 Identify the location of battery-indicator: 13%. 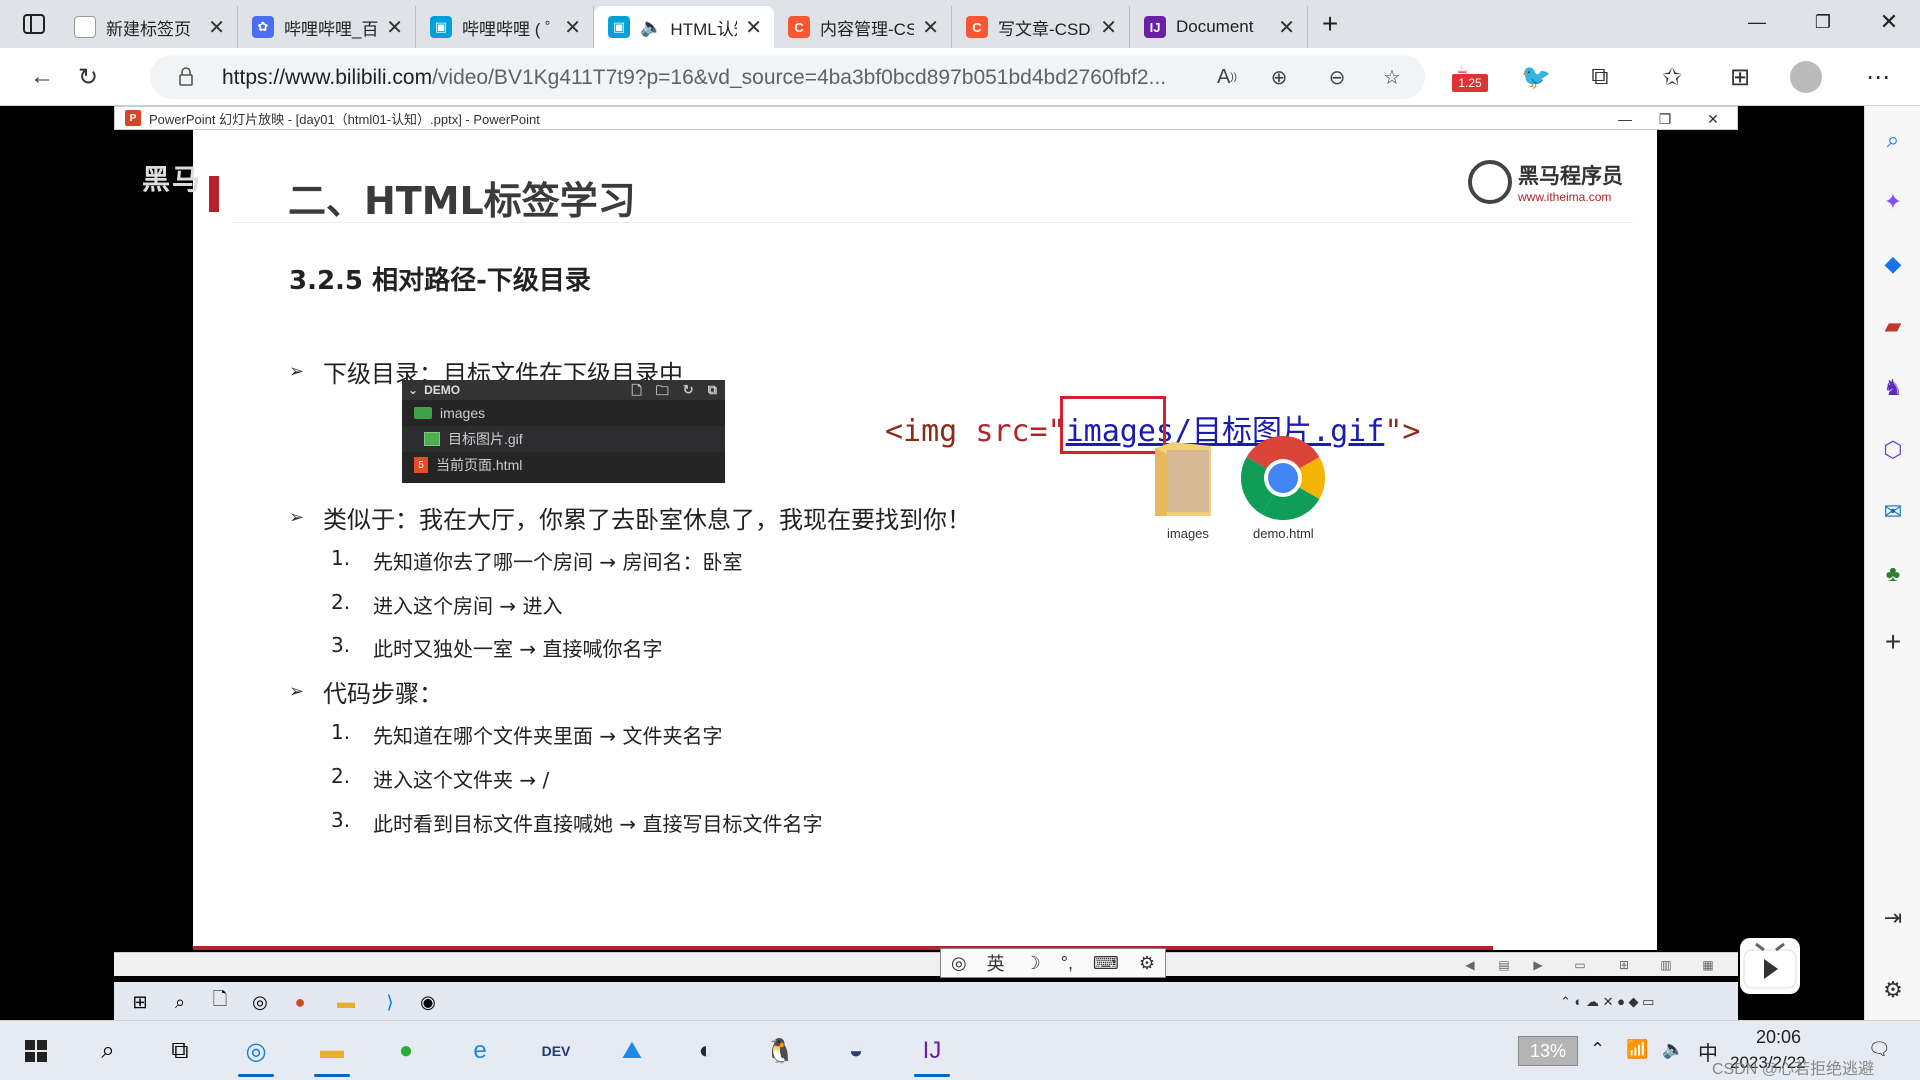
(1548, 1051).